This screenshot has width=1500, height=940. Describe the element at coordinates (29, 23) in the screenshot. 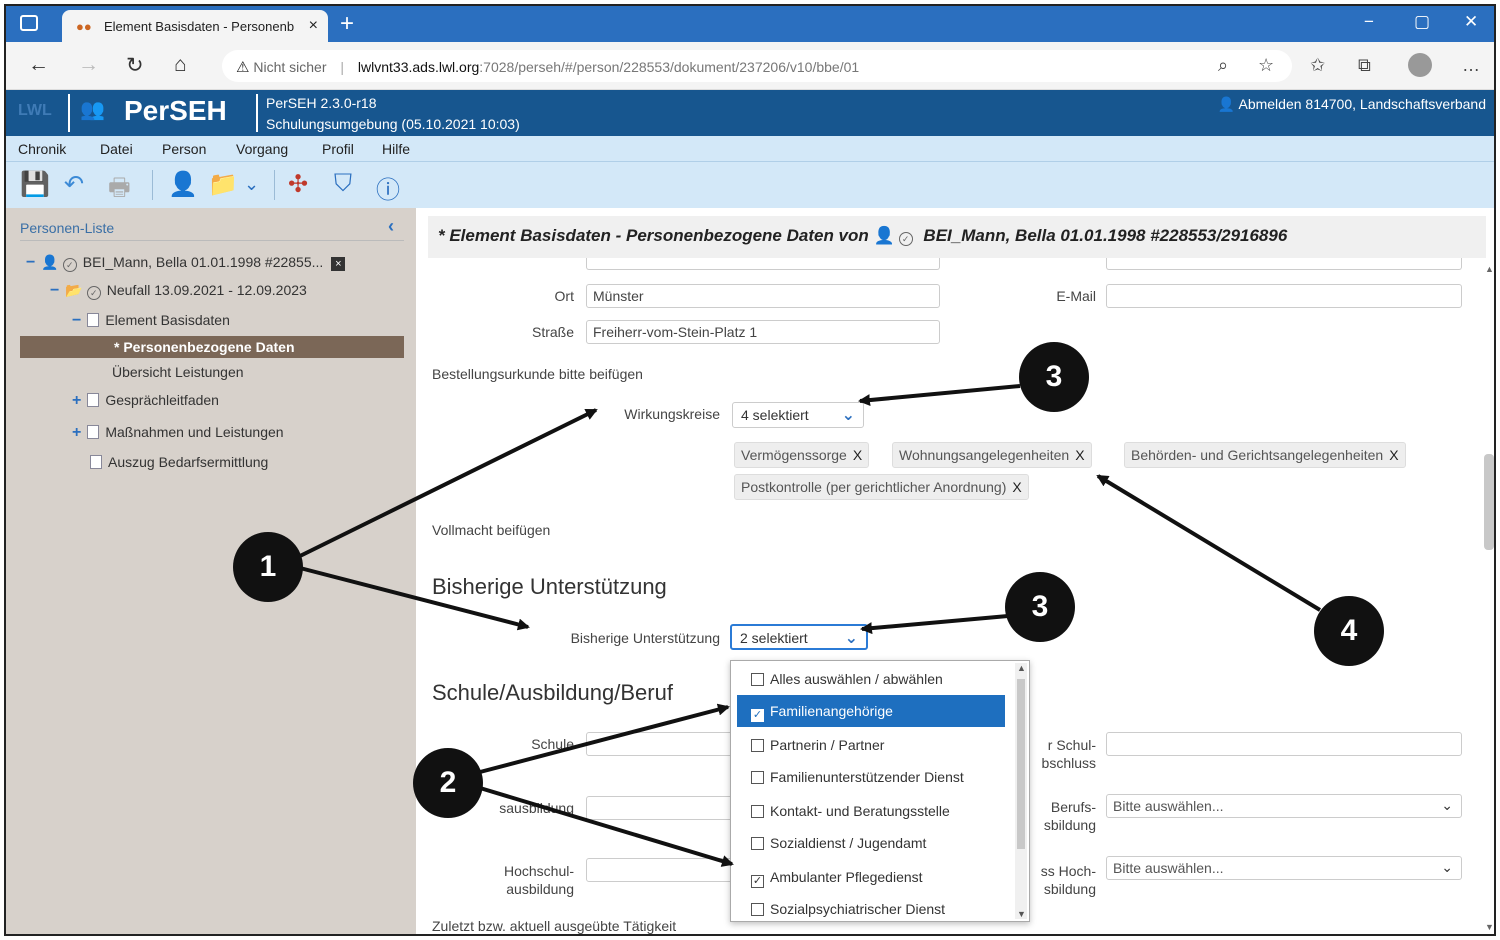

I see `tab-actions-icon` at that location.